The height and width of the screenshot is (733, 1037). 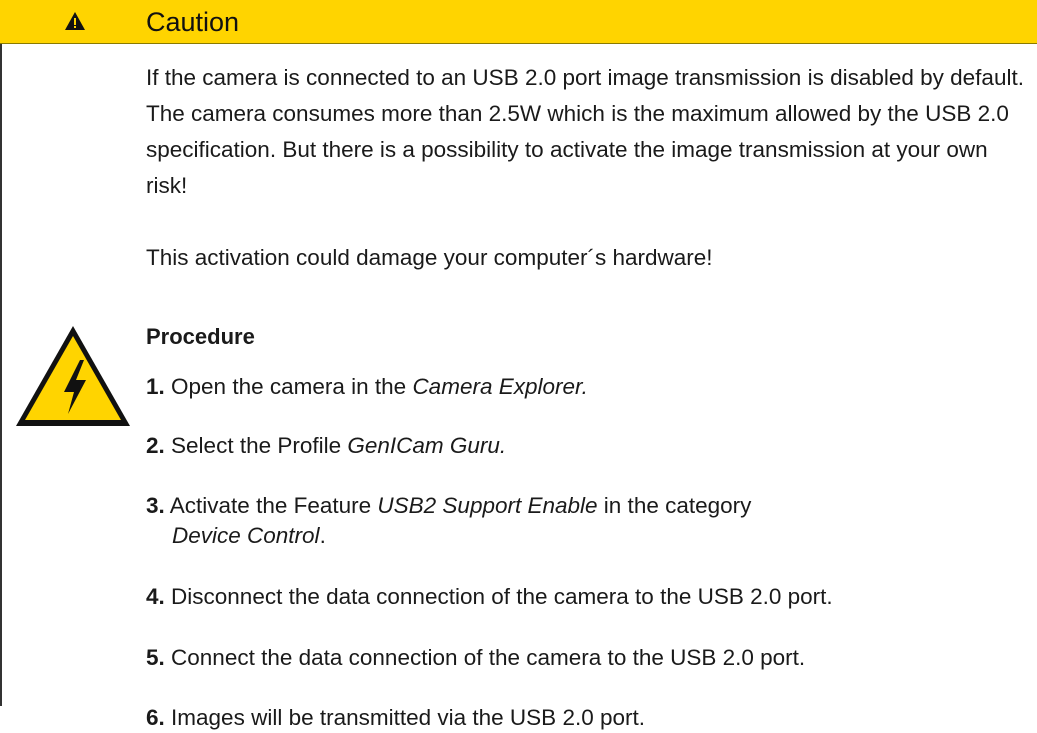 What do you see at coordinates (487, 505) in the screenshot?
I see `step-emphasis: USB2 Support Enable` at bounding box center [487, 505].